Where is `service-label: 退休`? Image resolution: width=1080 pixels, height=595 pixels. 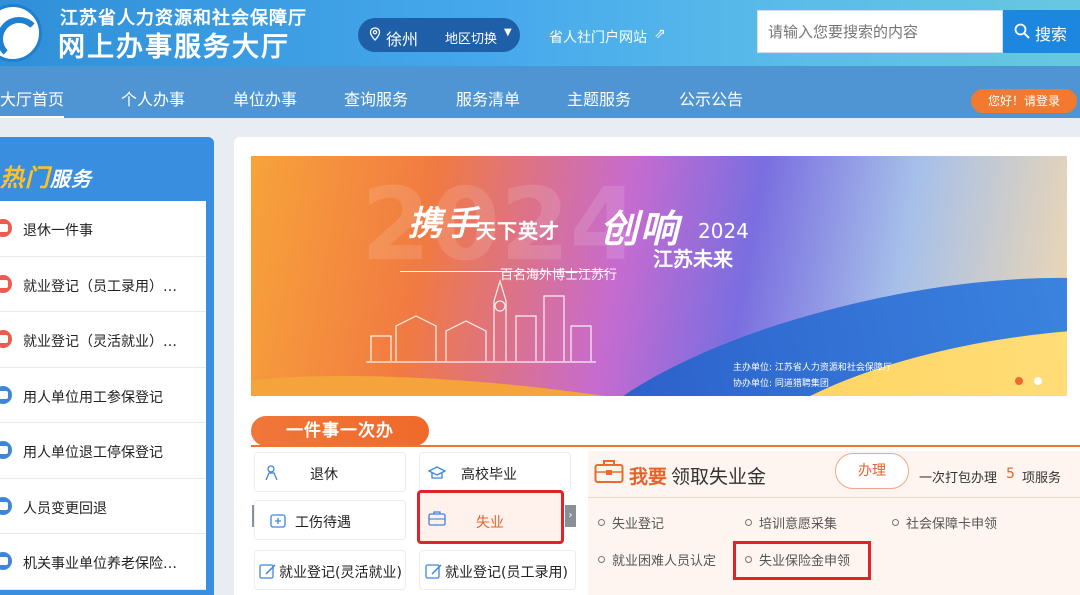 service-label: 退休 is located at coordinates (324, 475).